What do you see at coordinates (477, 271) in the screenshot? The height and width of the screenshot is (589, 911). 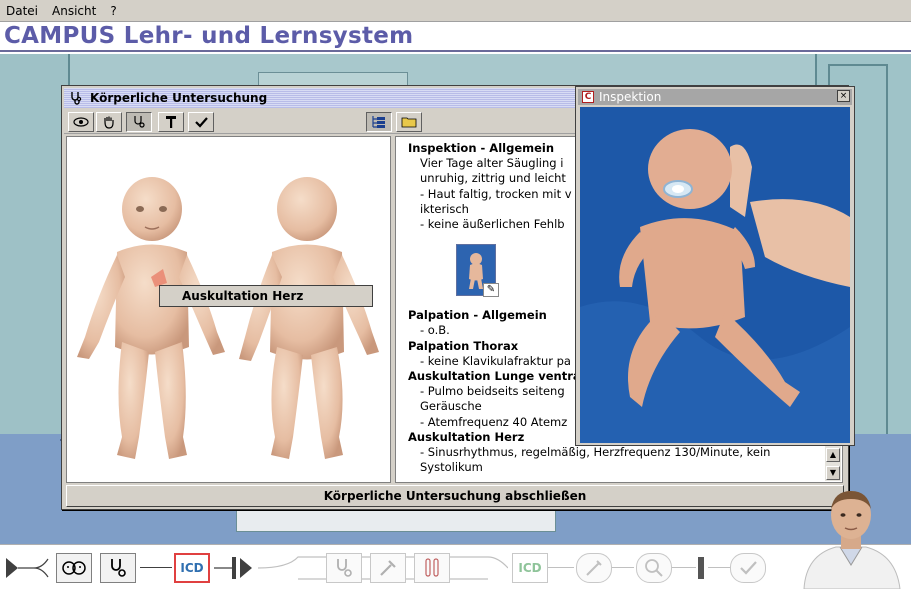 I see `inspection-photo-thumbnail: ✎` at bounding box center [477, 271].